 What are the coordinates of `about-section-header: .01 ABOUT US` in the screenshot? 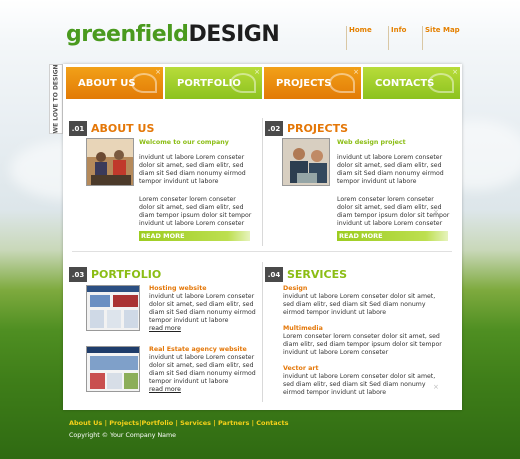 It's located at (111, 128).